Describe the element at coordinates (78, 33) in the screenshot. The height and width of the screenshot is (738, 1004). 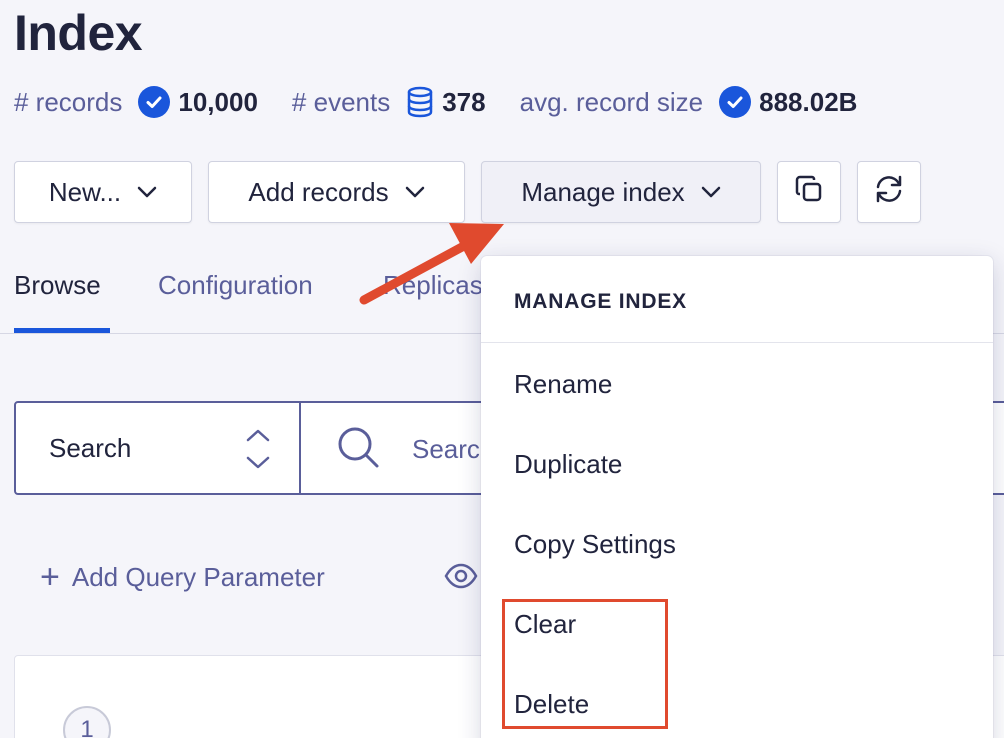
I see `page-title: Index` at that location.